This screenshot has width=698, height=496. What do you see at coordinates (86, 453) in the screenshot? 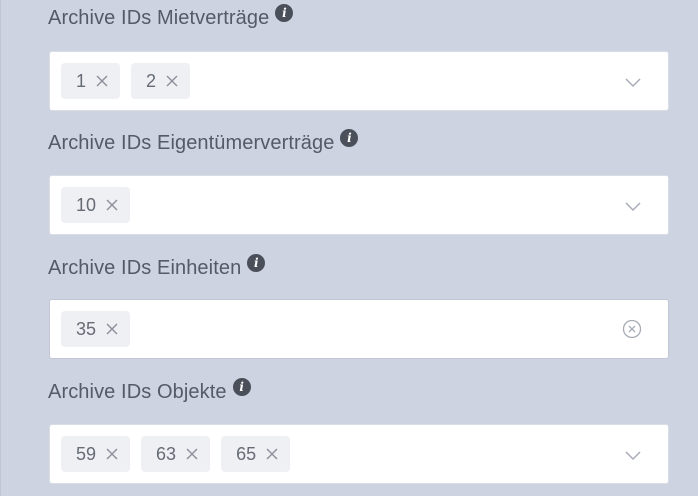
I see `tag-label: 59` at bounding box center [86, 453].